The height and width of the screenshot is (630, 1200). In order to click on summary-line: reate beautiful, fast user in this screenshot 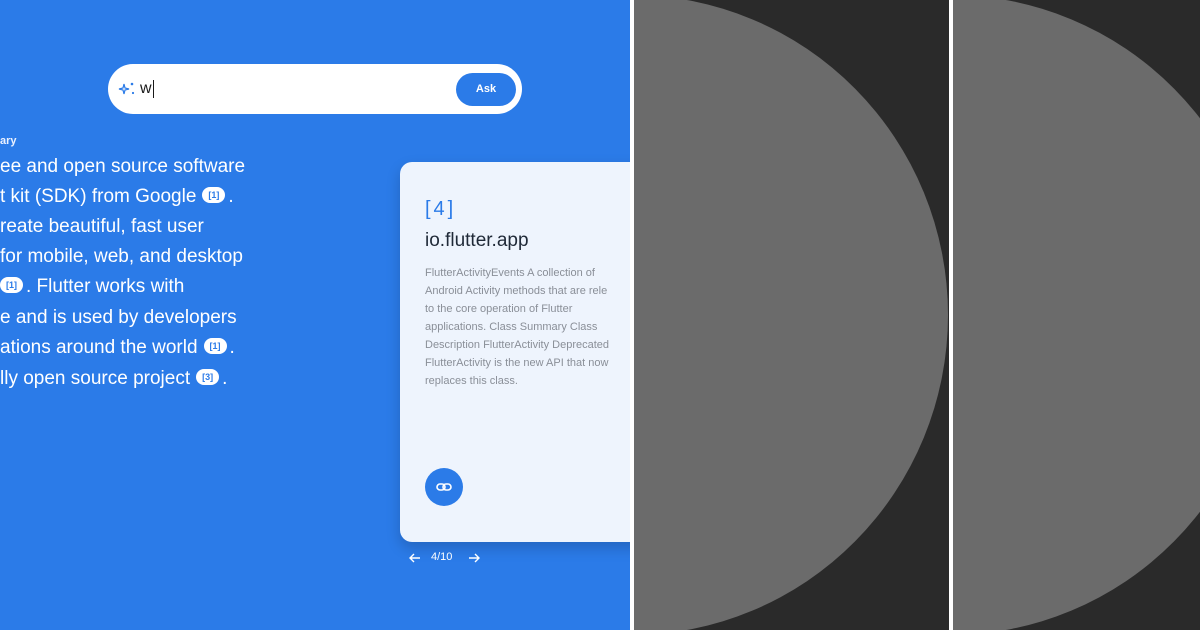, I will do `click(102, 227)`.